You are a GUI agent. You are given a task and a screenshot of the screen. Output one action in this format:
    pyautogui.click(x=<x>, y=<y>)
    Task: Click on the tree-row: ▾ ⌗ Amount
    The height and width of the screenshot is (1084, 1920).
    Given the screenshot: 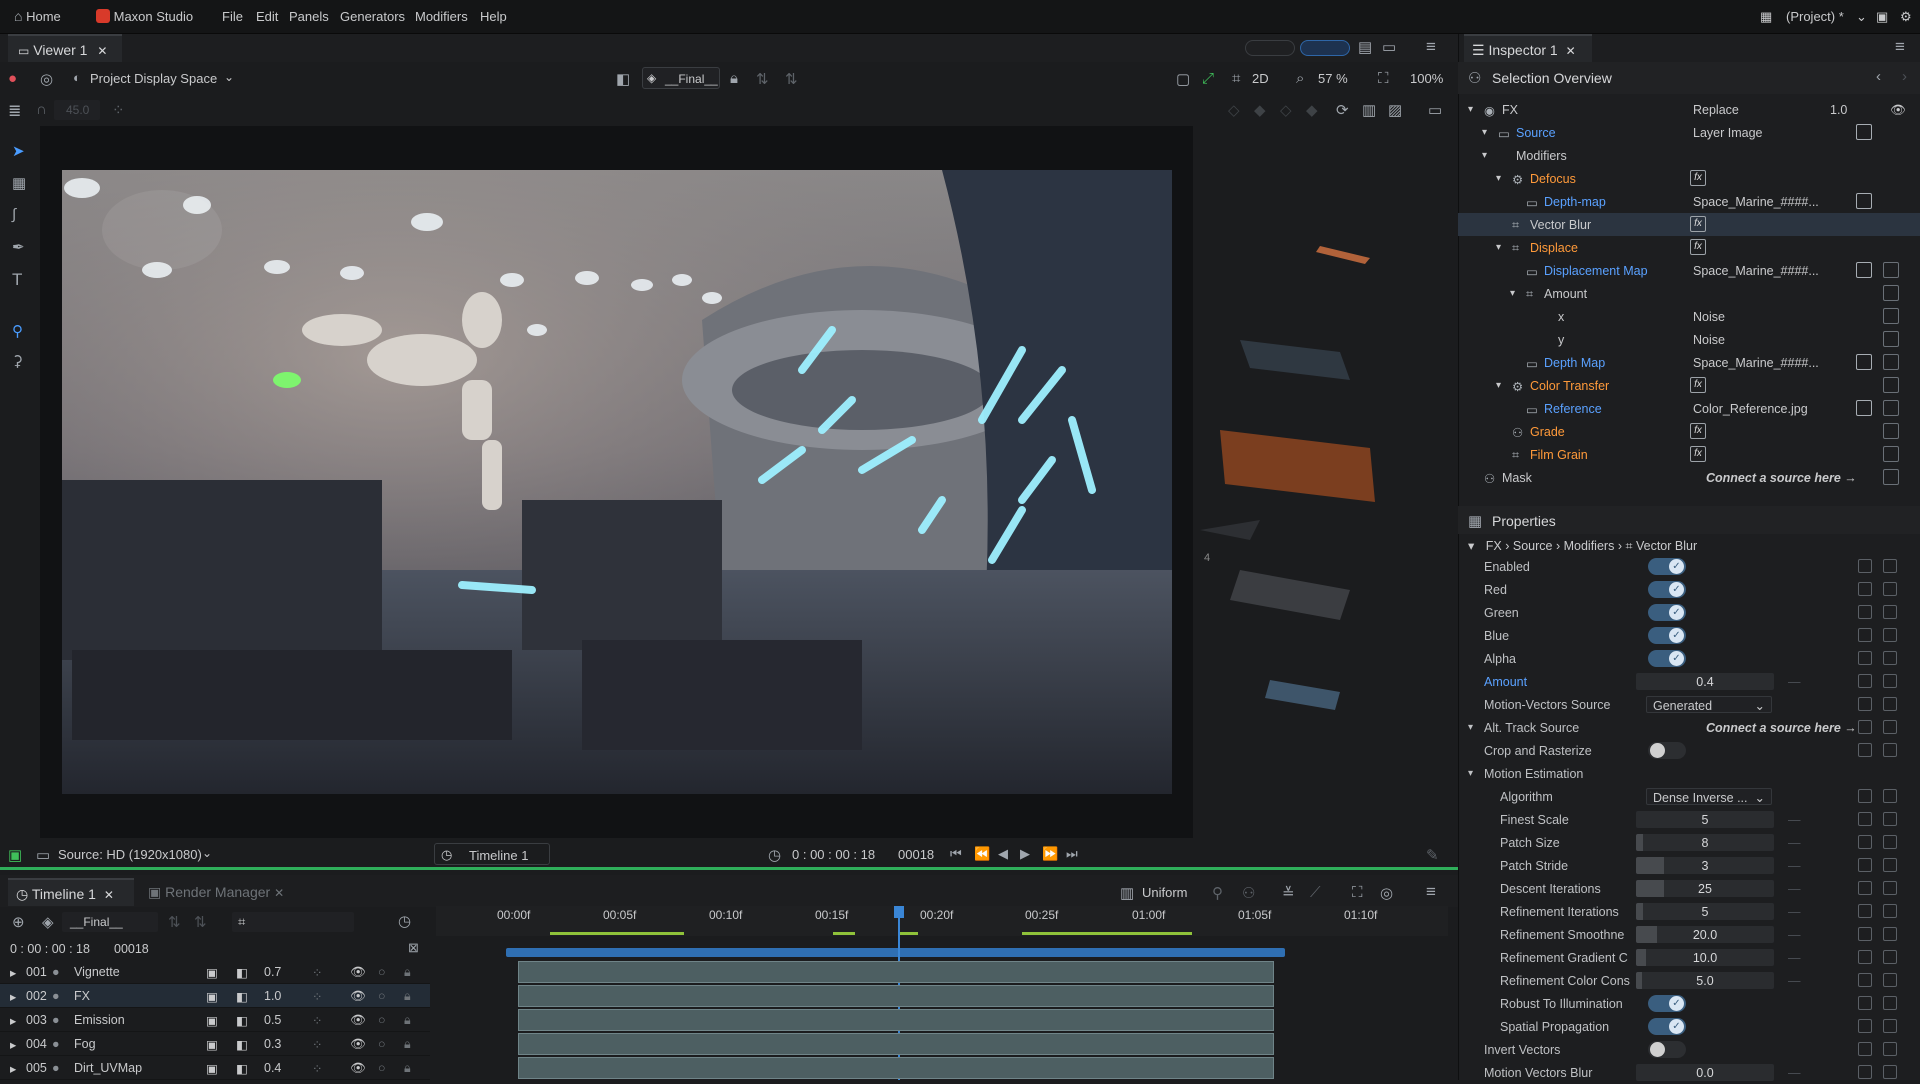 What is the action you would take?
    pyautogui.click(x=1689, y=293)
    